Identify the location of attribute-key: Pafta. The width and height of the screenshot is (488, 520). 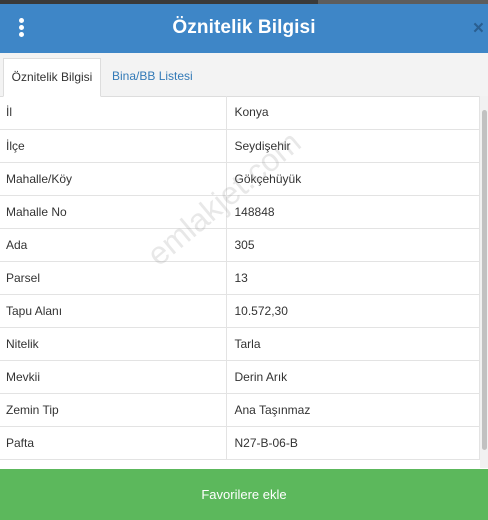
(113, 443).